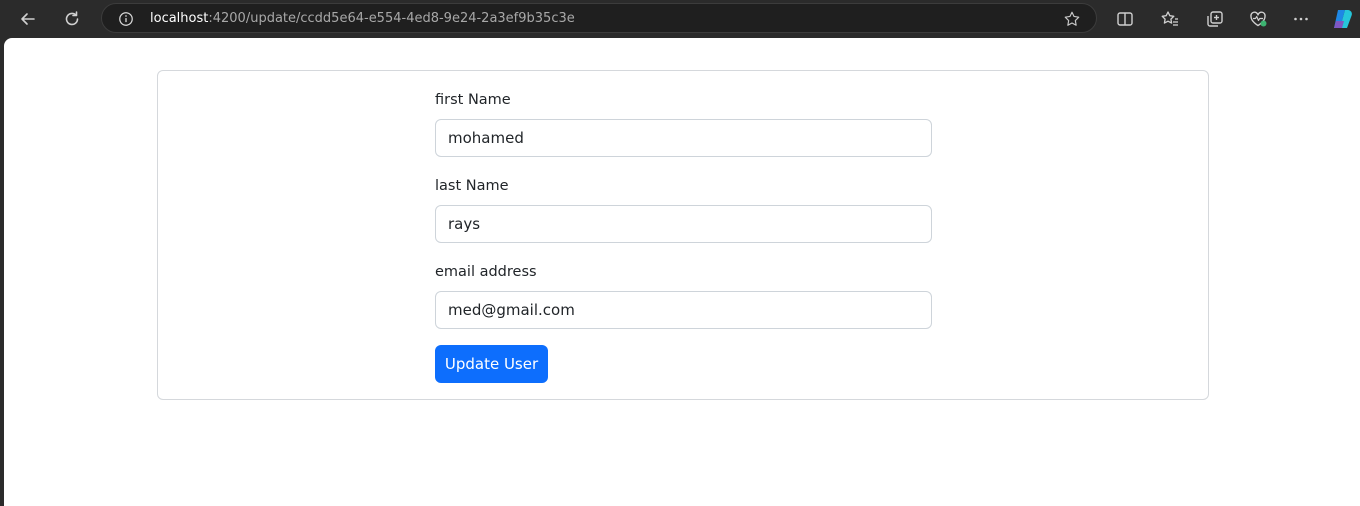 The image size is (1360, 506). I want to click on favorites-icon, so click(1170, 19).